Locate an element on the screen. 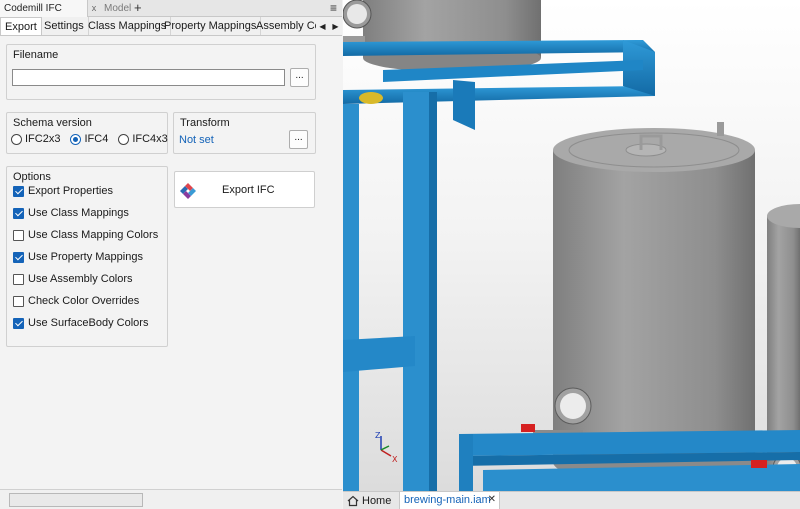 Image resolution: width=800 pixels, height=509 pixels. home-tab: Home is located at coordinates (369, 500).